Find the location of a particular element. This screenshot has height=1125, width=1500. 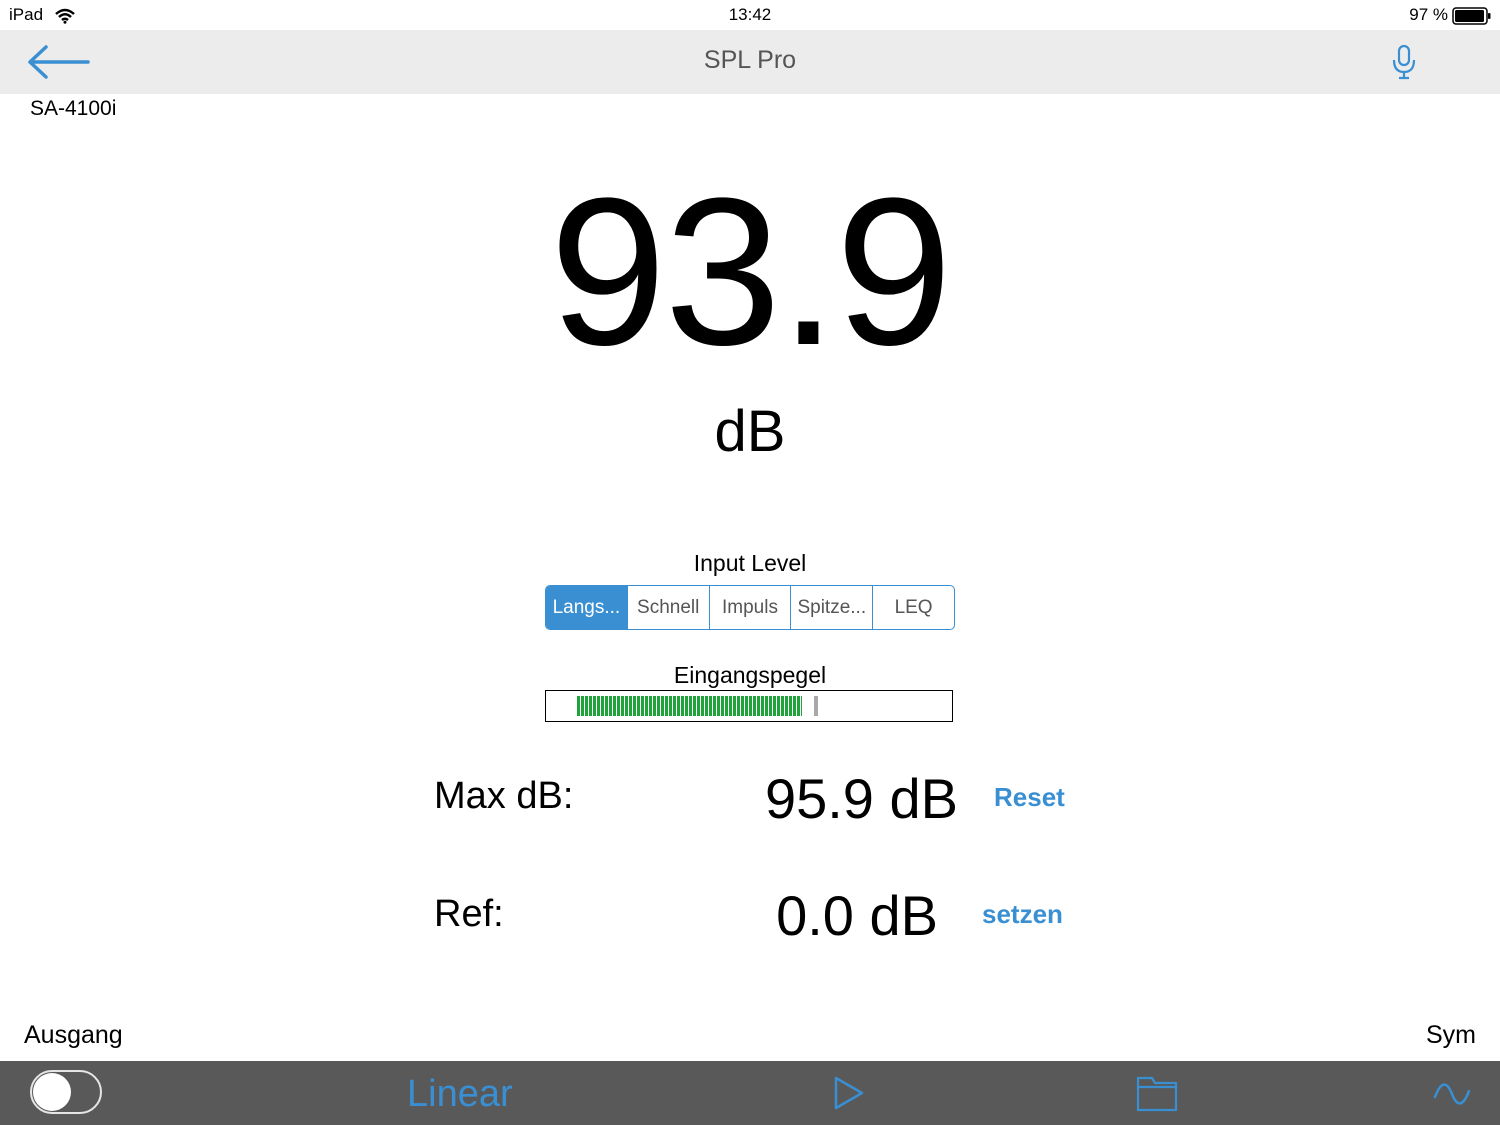

ref-value: 0.0 dB is located at coordinates (857, 915).